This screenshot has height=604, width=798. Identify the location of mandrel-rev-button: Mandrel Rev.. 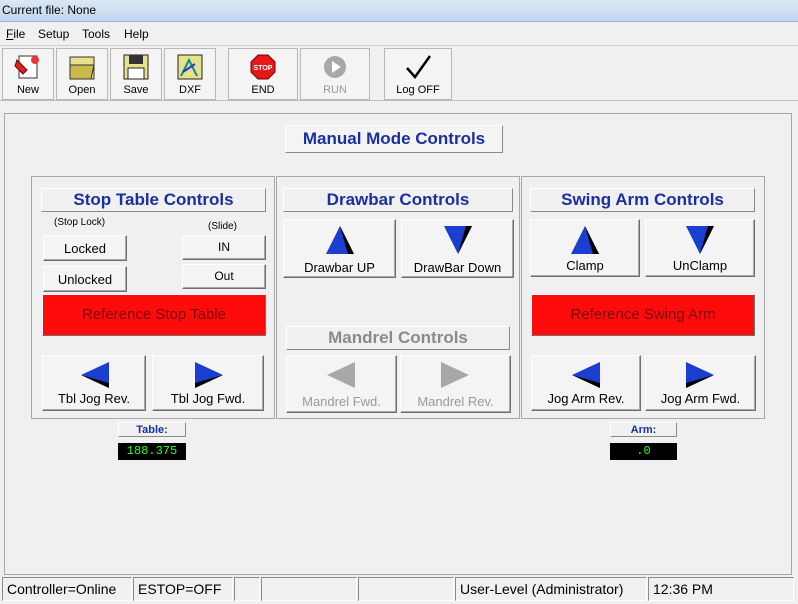
(455, 384).